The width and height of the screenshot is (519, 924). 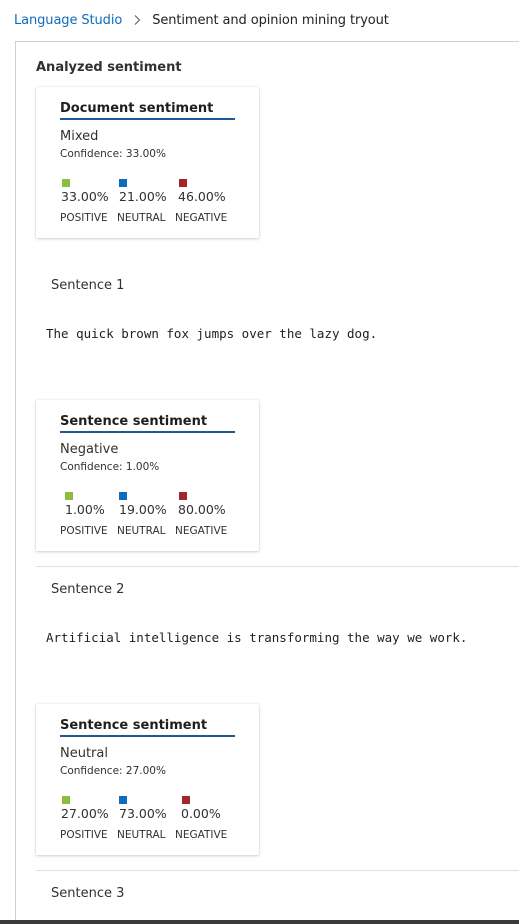 I want to click on confidence-text: Confidence: 1.00%, so click(x=110, y=467).